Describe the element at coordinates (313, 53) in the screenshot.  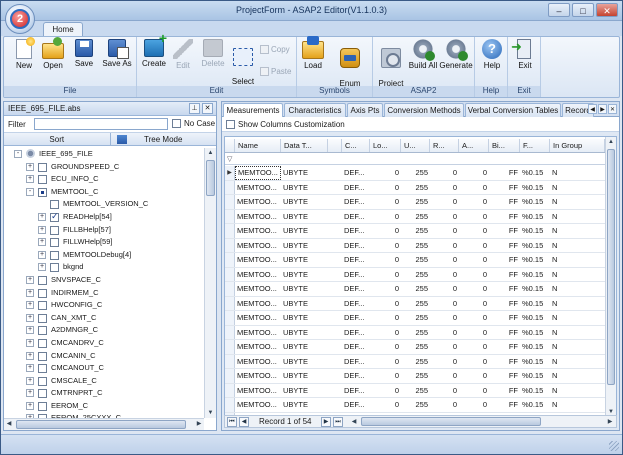
I see `load-button: Load` at that location.